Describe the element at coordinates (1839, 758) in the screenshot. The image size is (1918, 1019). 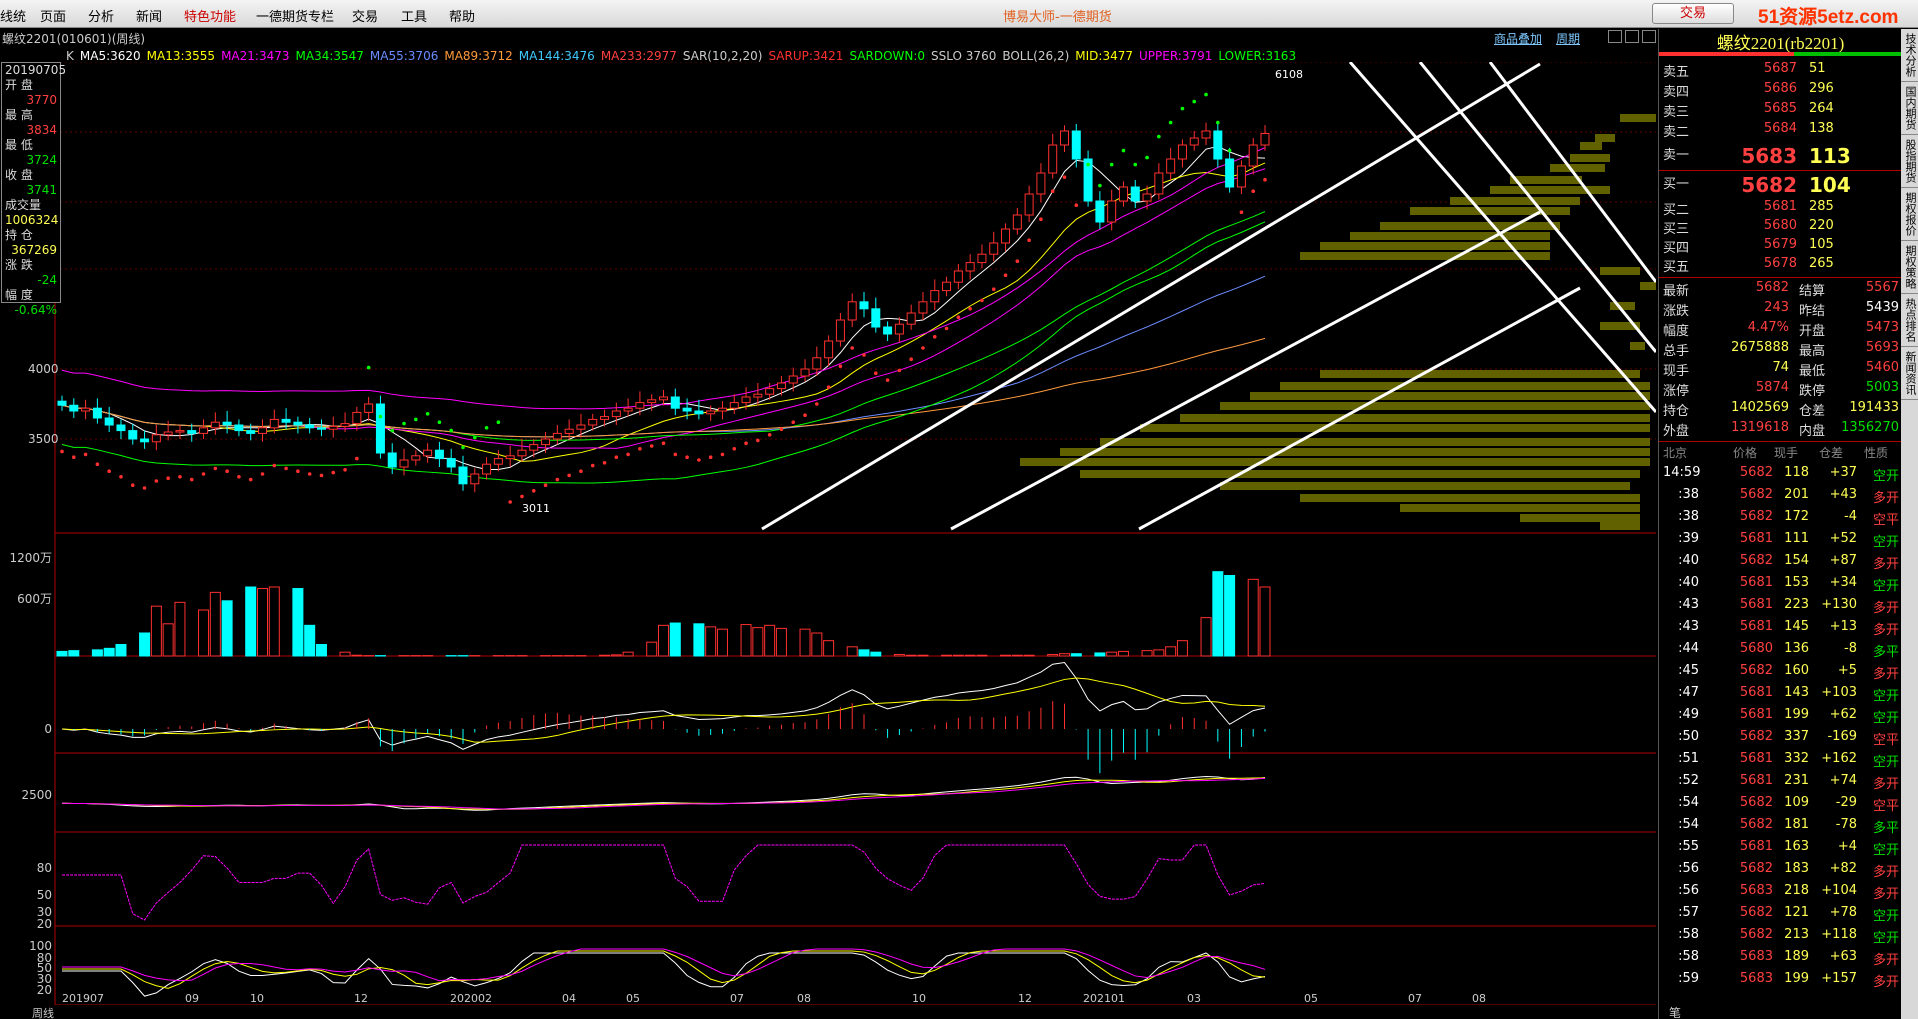
I see `tick-oi-change: +162` at that location.